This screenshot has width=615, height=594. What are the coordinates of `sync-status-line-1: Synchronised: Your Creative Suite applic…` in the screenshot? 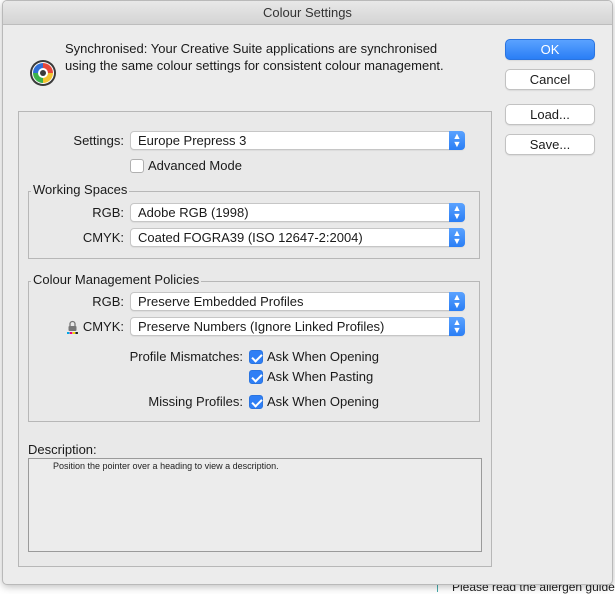 It's located at (251, 48).